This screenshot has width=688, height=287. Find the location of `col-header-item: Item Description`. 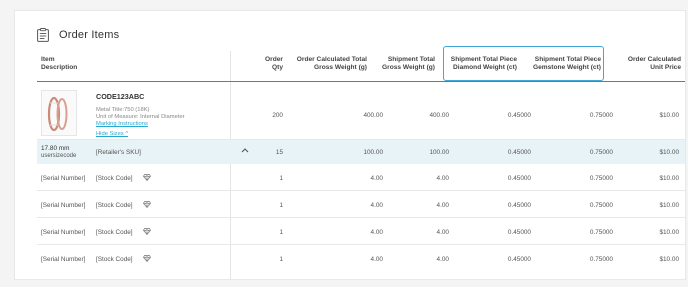

col-header-item: Item Description is located at coordinates (59, 64).